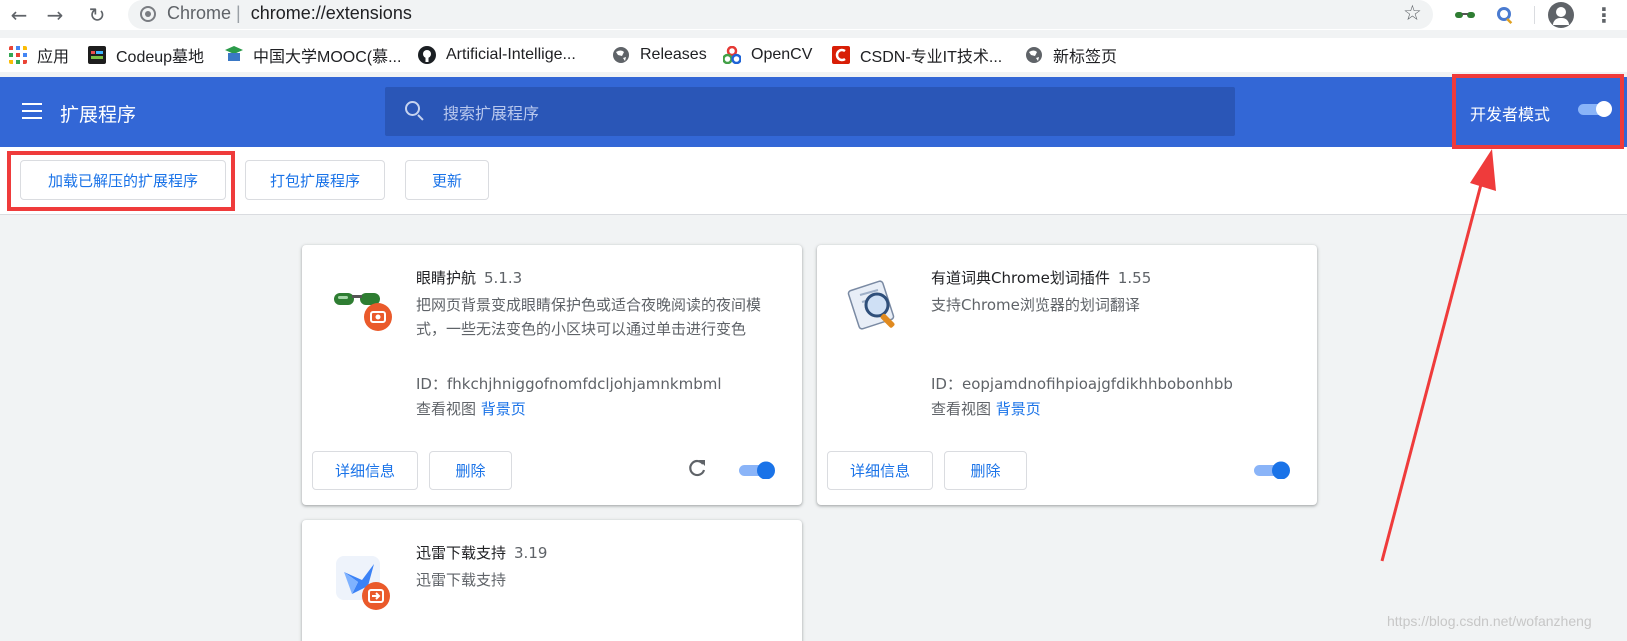 The height and width of the screenshot is (641, 1627). What do you see at coordinates (1438, 355) in the screenshot?
I see `annotation-arrow` at bounding box center [1438, 355].